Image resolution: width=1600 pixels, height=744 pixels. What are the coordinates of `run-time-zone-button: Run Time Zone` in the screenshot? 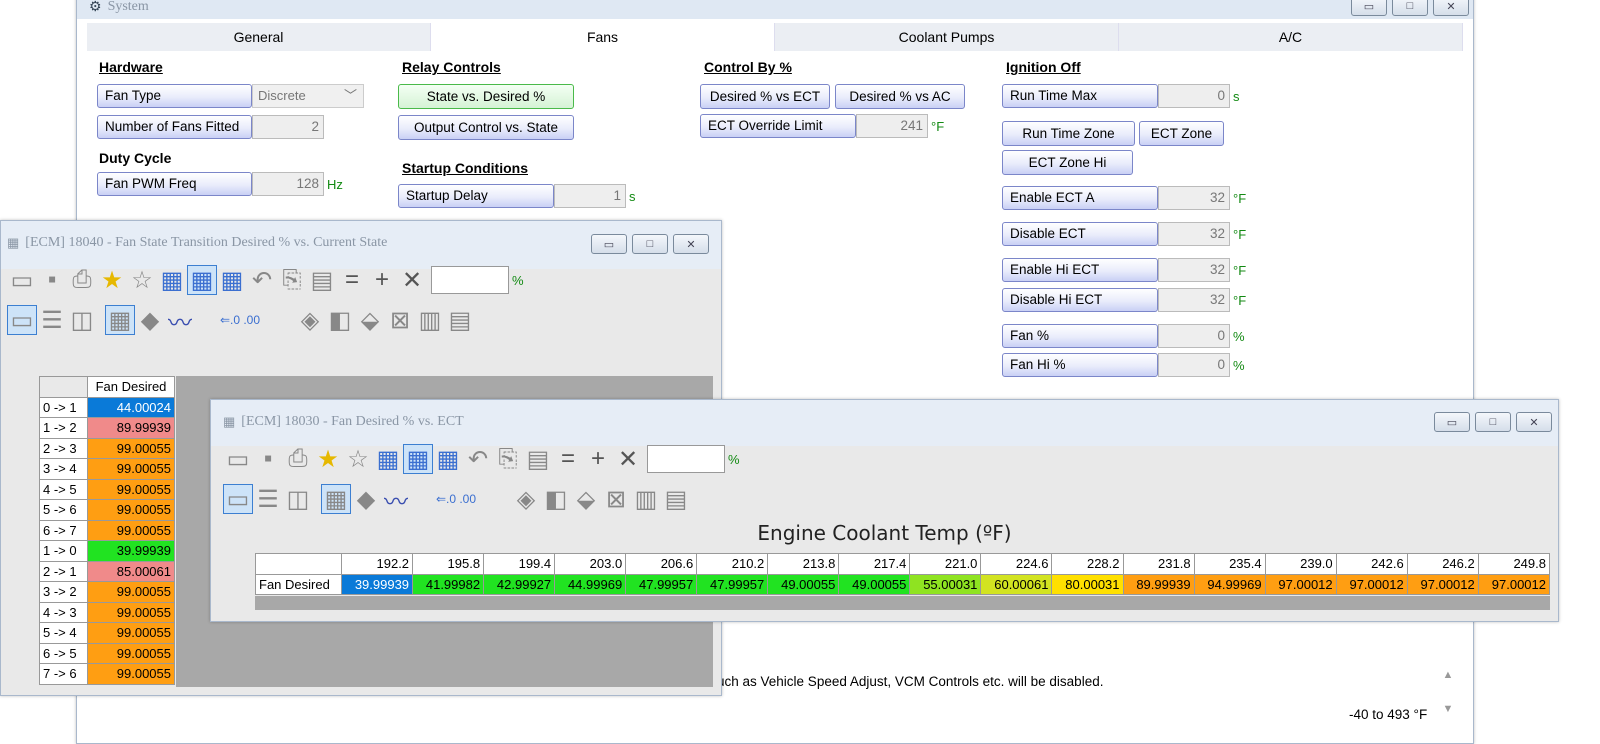 It's located at (1068, 133).